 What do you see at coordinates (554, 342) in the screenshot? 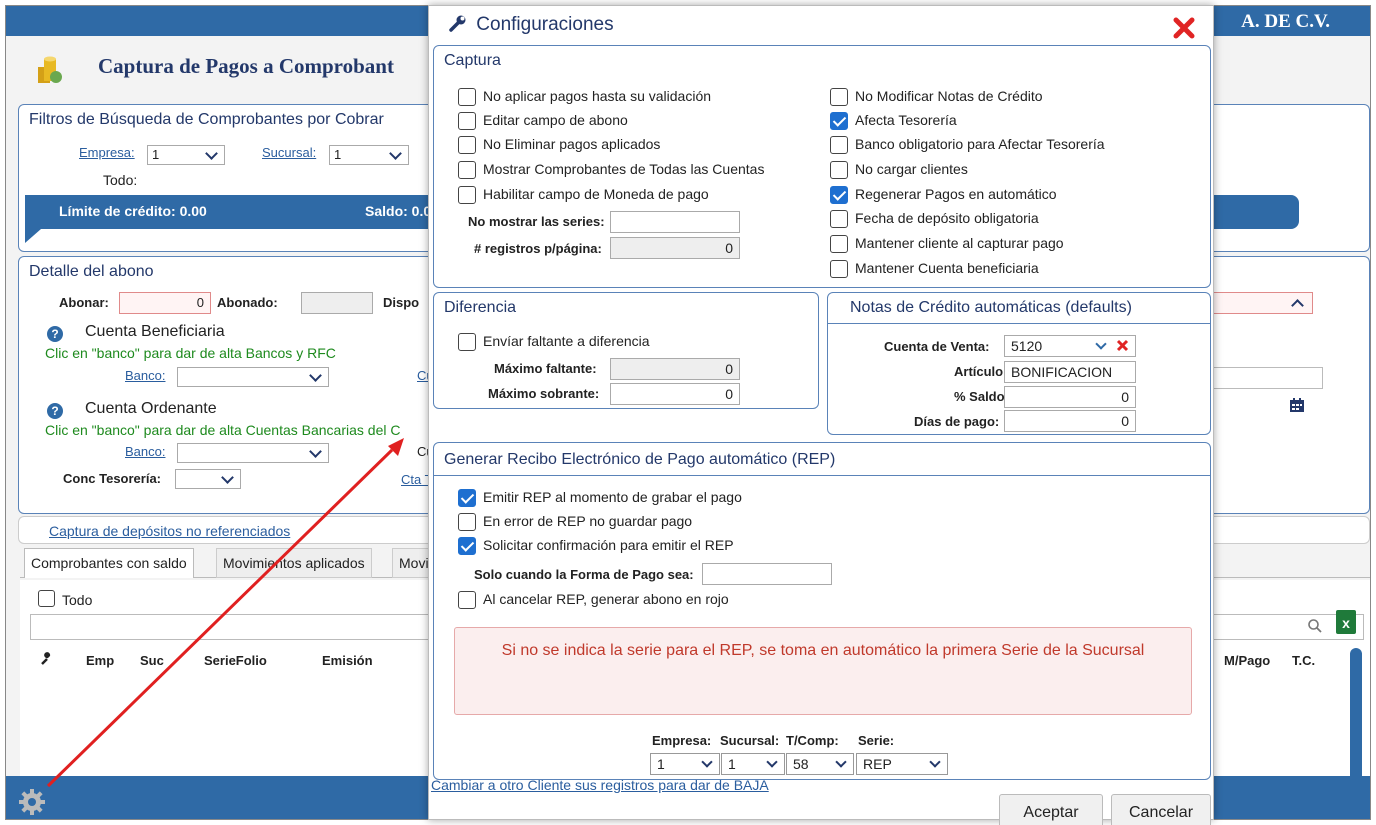
I see `chk-enviar-faltante: Envíar faltante a diferencia` at bounding box center [554, 342].